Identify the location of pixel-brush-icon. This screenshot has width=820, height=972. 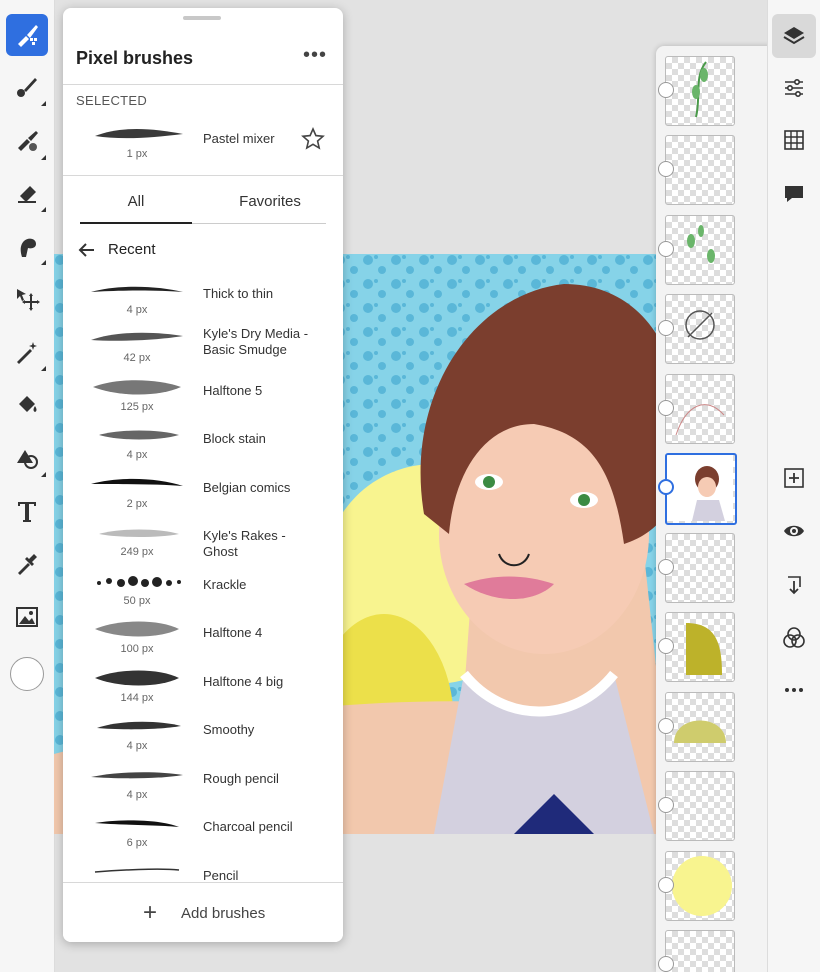
(27, 35).